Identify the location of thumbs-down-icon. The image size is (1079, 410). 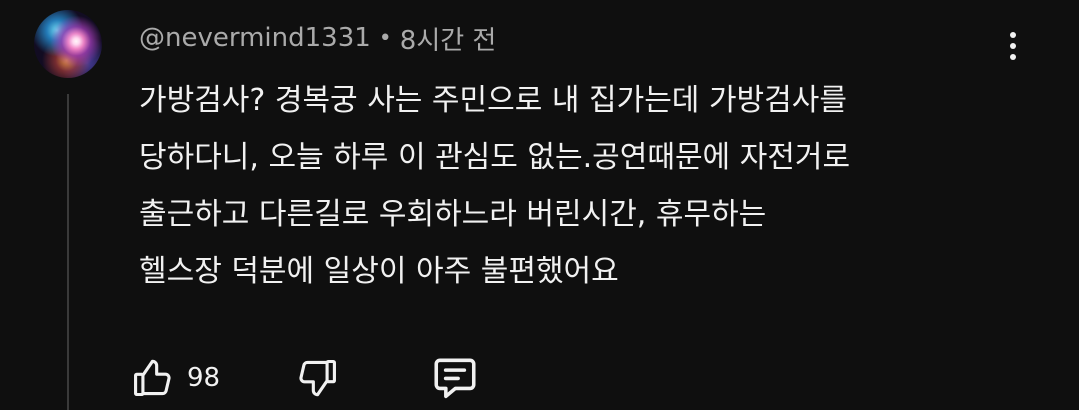
(317, 378).